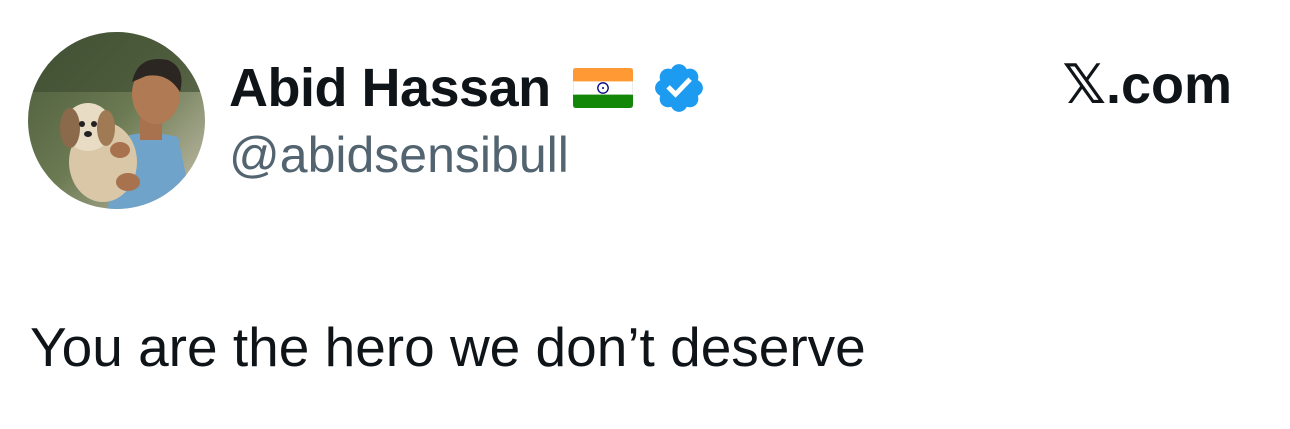  What do you see at coordinates (1168, 85) in the screenshot?
I see `brand-domain-suffix: .com` at bounding box center [1168, 85].